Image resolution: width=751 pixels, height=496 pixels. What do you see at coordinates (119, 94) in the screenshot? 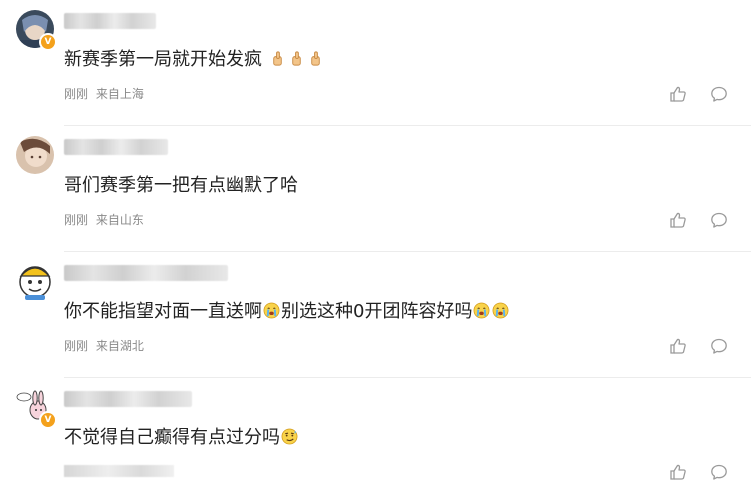
I see `comment-location: 来自上海` at bounding box center [119, 94].